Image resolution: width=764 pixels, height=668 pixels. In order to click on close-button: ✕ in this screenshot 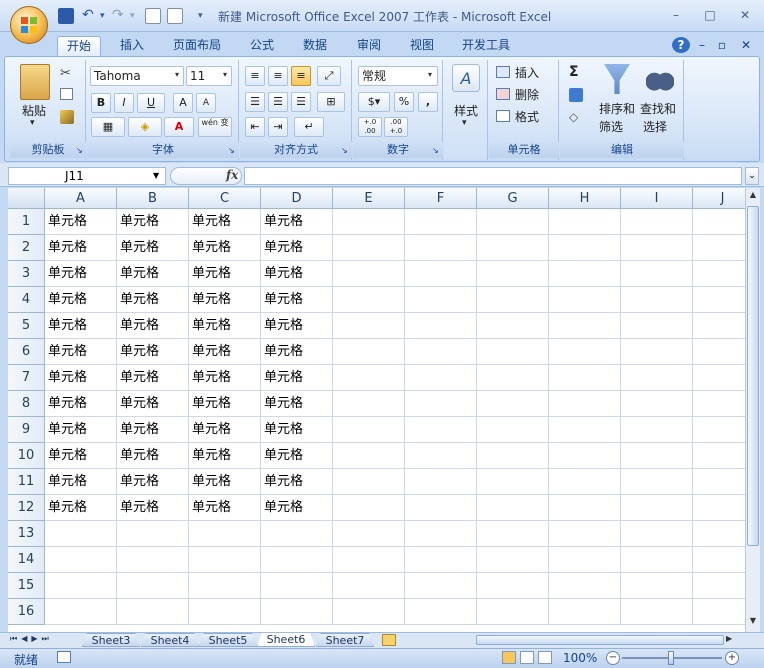, I will do `click(745, 15)`.